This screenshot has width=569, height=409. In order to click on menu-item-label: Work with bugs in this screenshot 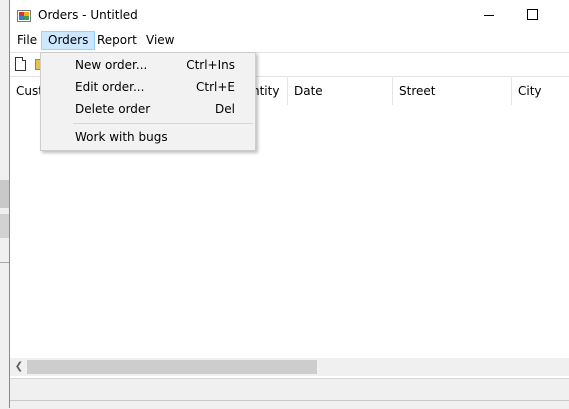, I will do `click(121, 137)`.